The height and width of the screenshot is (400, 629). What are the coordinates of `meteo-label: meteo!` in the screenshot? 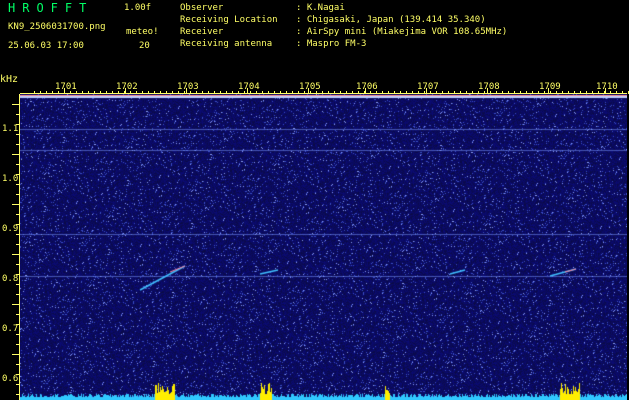 It's located at (142, 32).